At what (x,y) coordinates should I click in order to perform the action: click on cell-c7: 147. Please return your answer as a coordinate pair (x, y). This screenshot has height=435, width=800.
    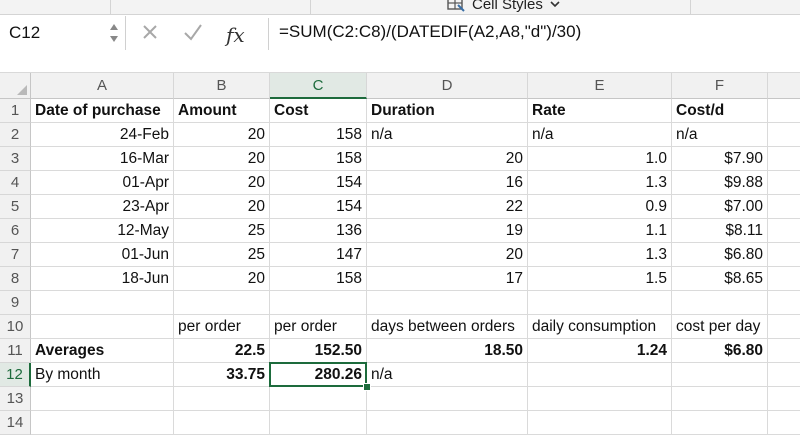
    Looking at the image, I should click on (318, 255).